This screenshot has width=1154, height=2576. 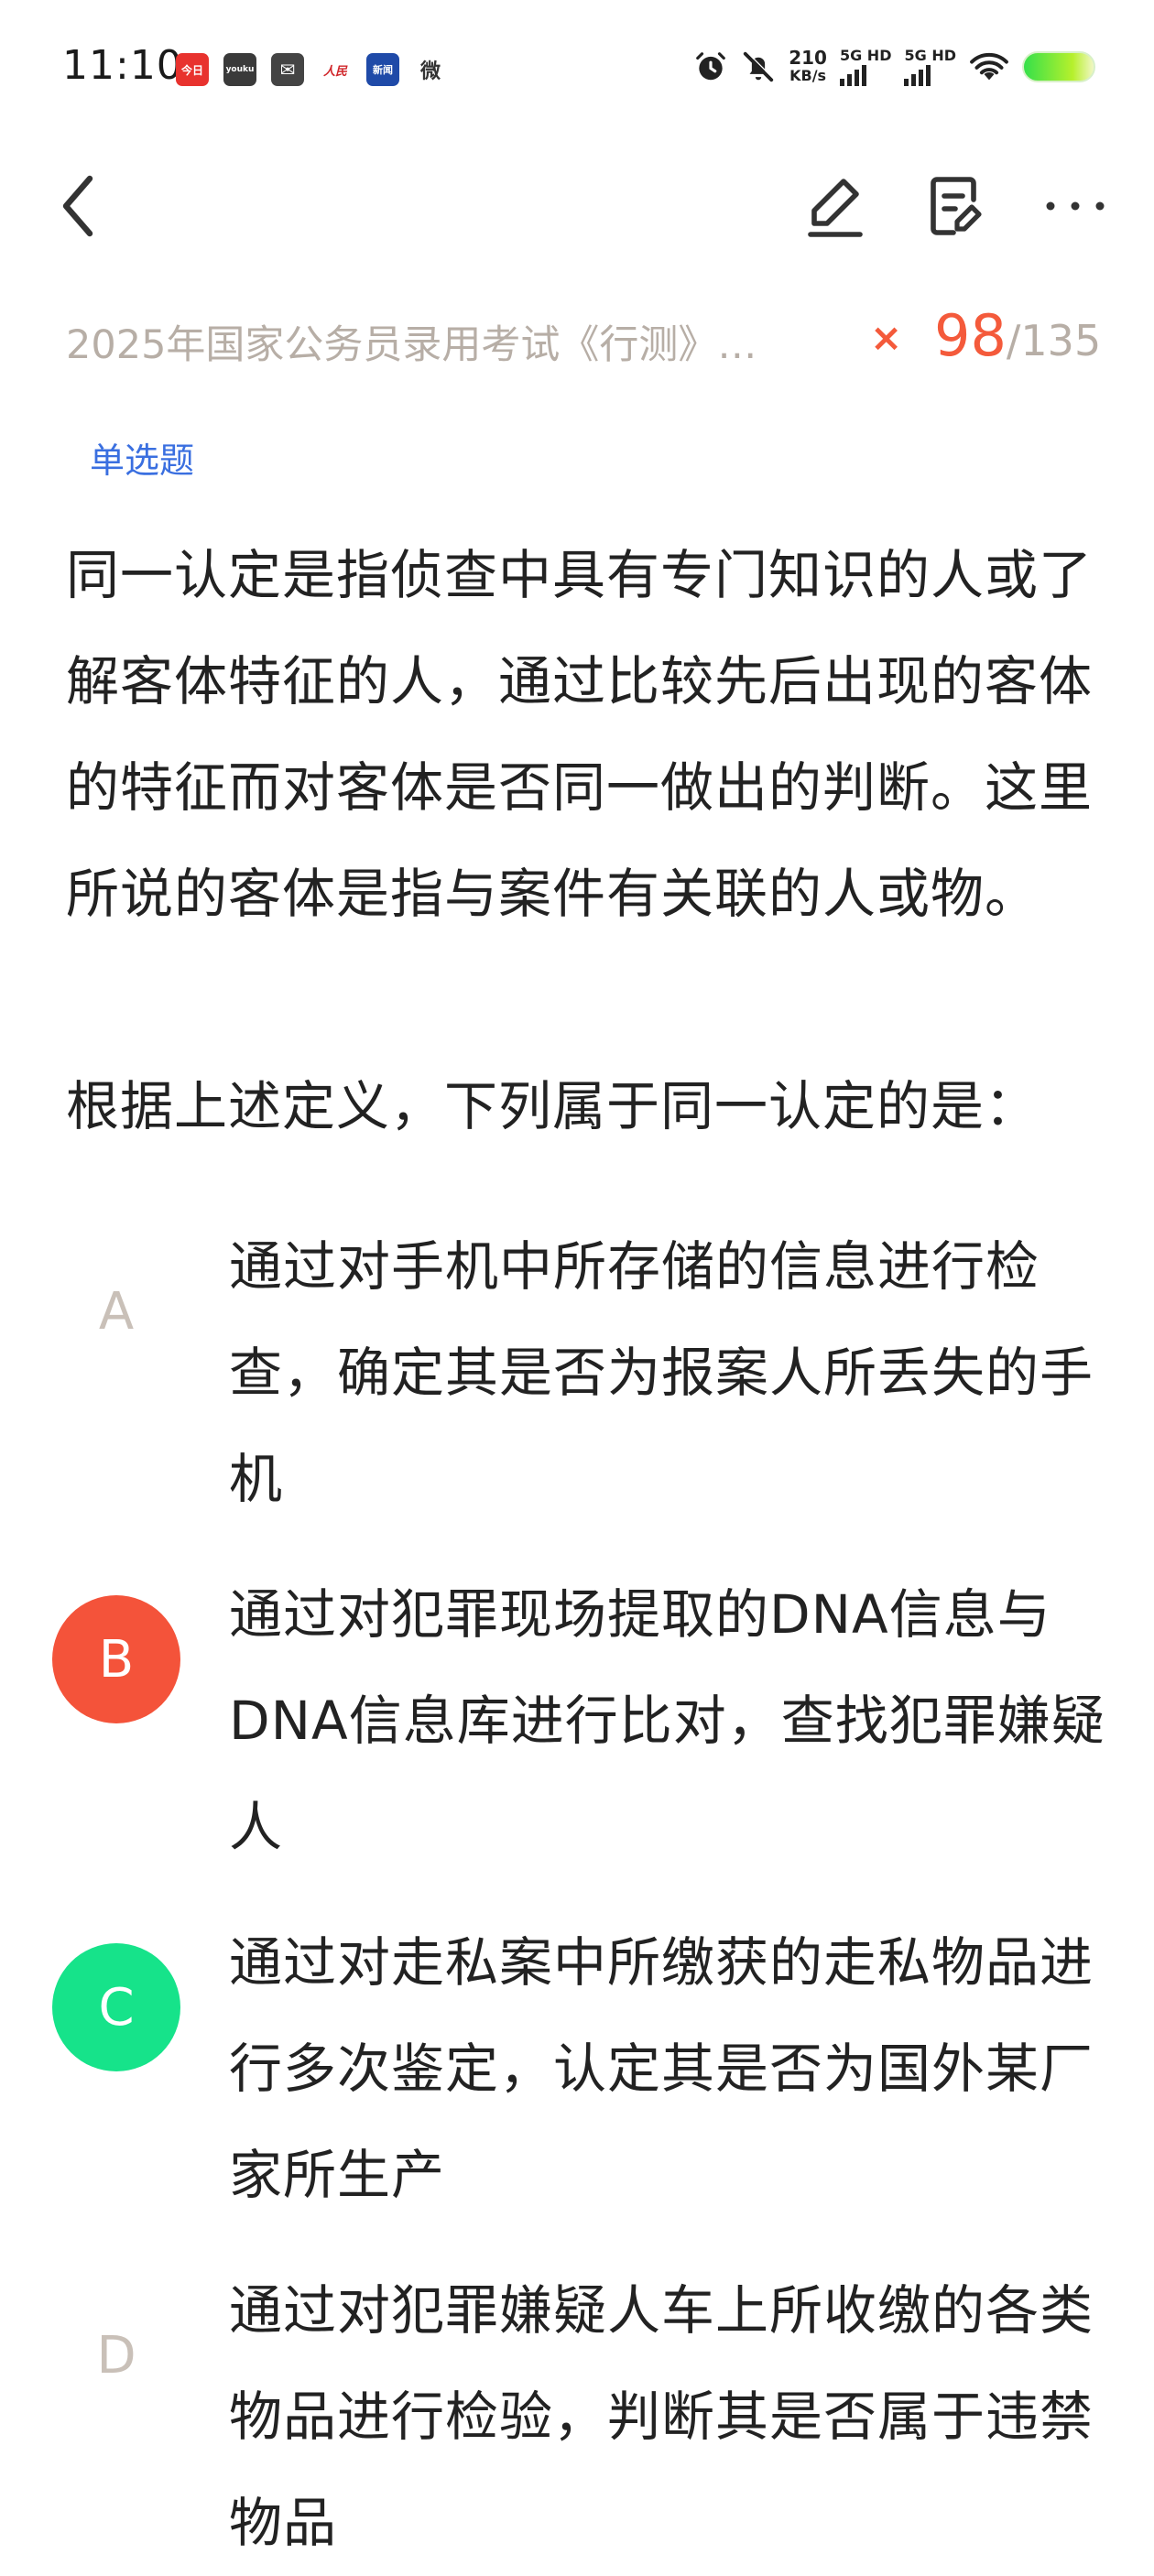 What do you see at coordinates (865, 75) in the screenshot?
I see `sim1-signal-bars-icon` at bounding box center [865, 75].